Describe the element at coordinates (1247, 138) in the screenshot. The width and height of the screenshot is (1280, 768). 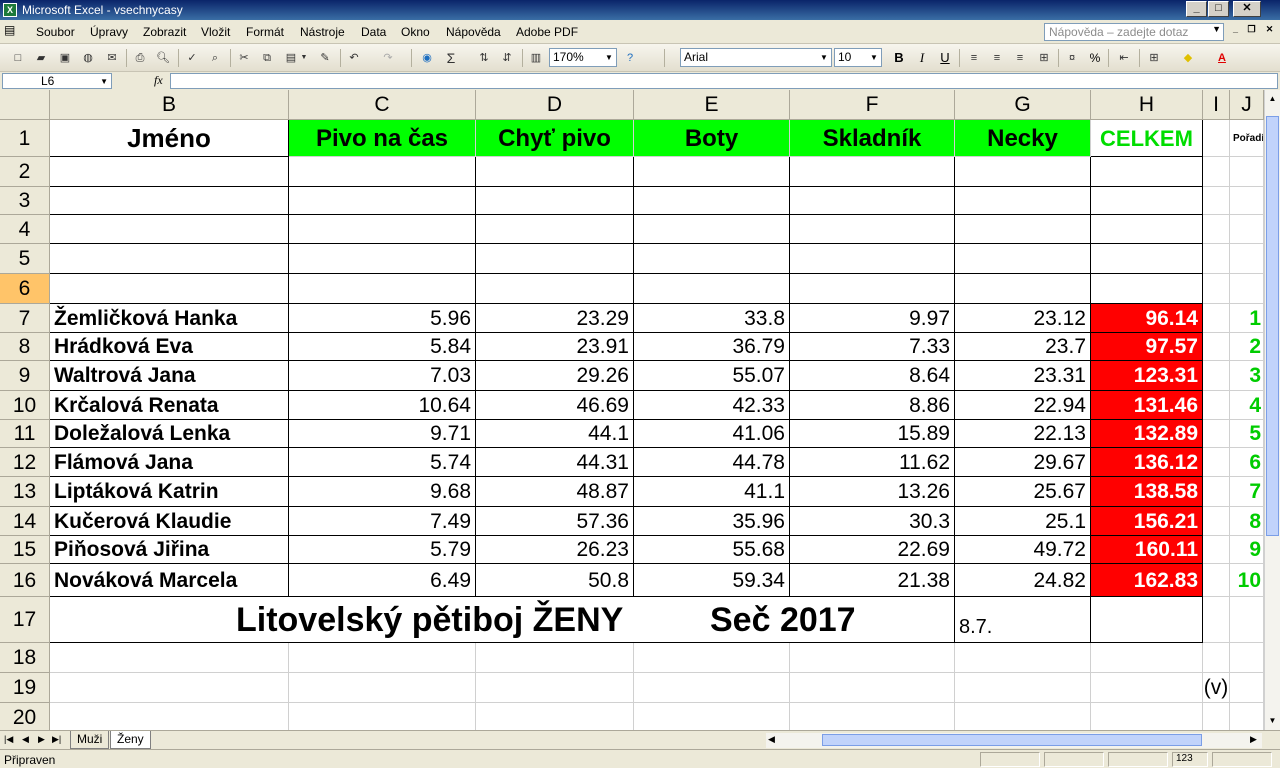
I see `header-rank: Pořadí` at that location.